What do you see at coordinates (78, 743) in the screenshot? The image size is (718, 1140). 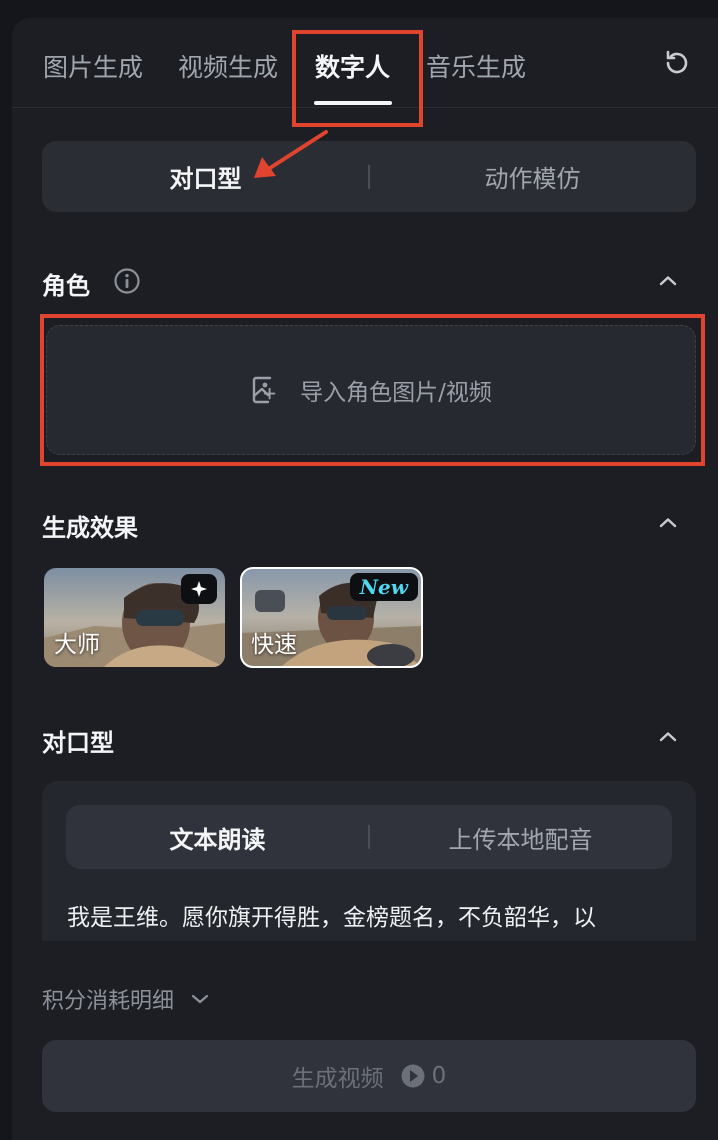 I see `lipsync-section-title: 对口型` at bounding box center [78, 743].